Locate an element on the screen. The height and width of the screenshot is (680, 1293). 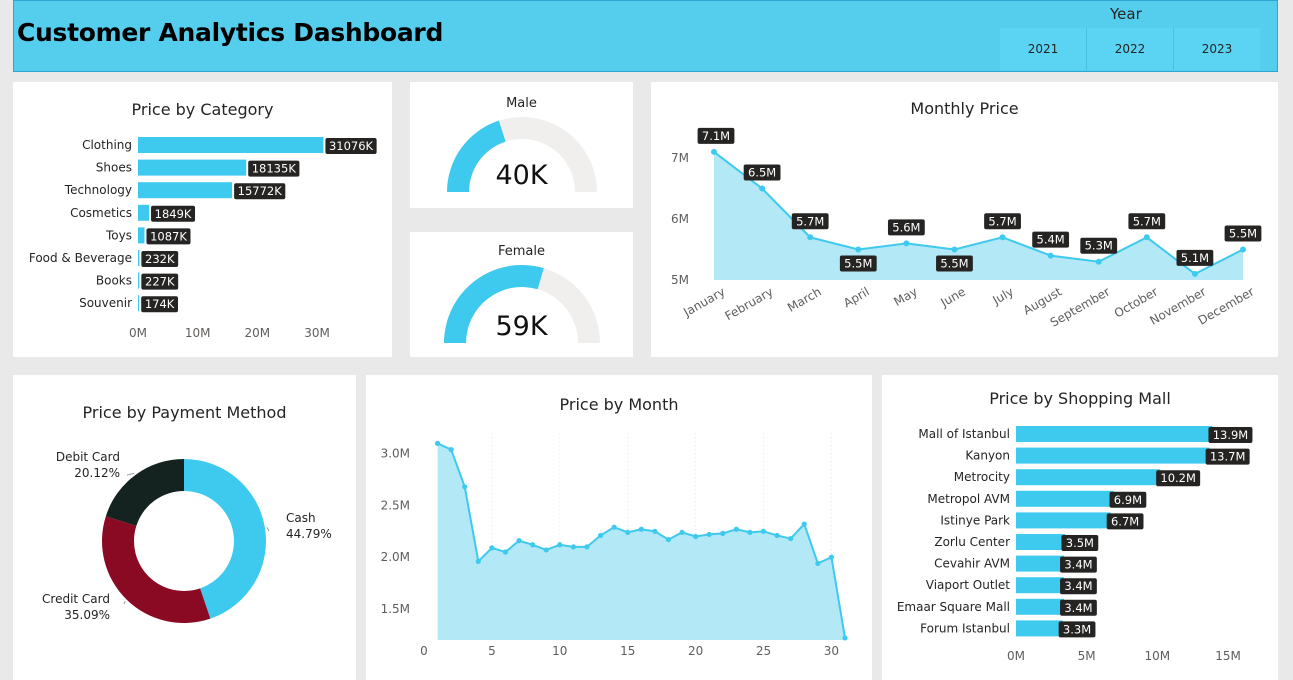
category-label: Technology is located at coordinates (98, 190).